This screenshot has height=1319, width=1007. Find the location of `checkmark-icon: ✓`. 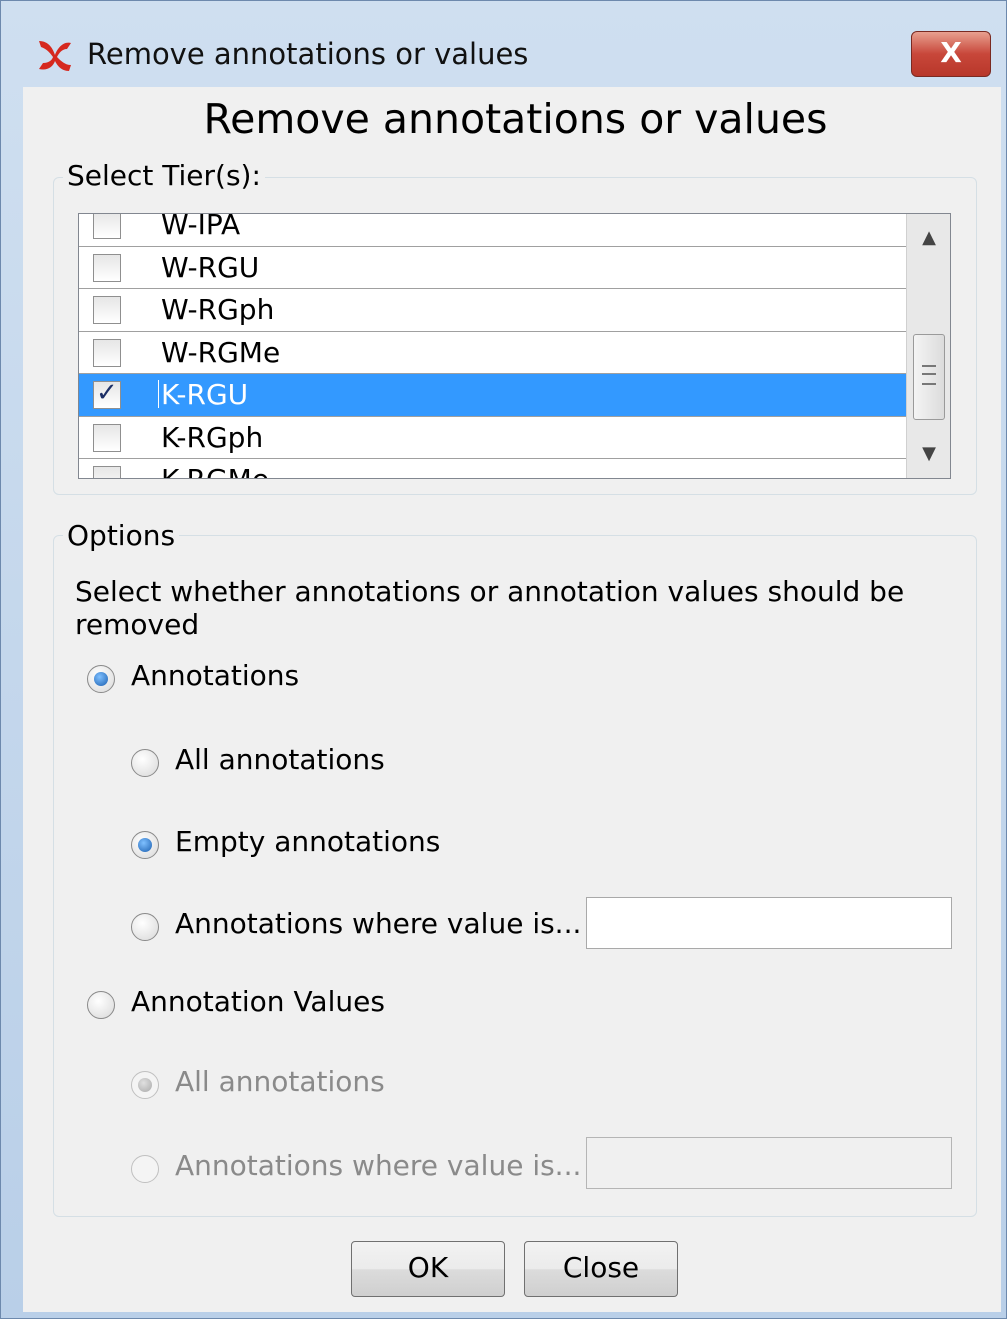

checkmark-icon: ✓ is located at coordinates (107, 393).